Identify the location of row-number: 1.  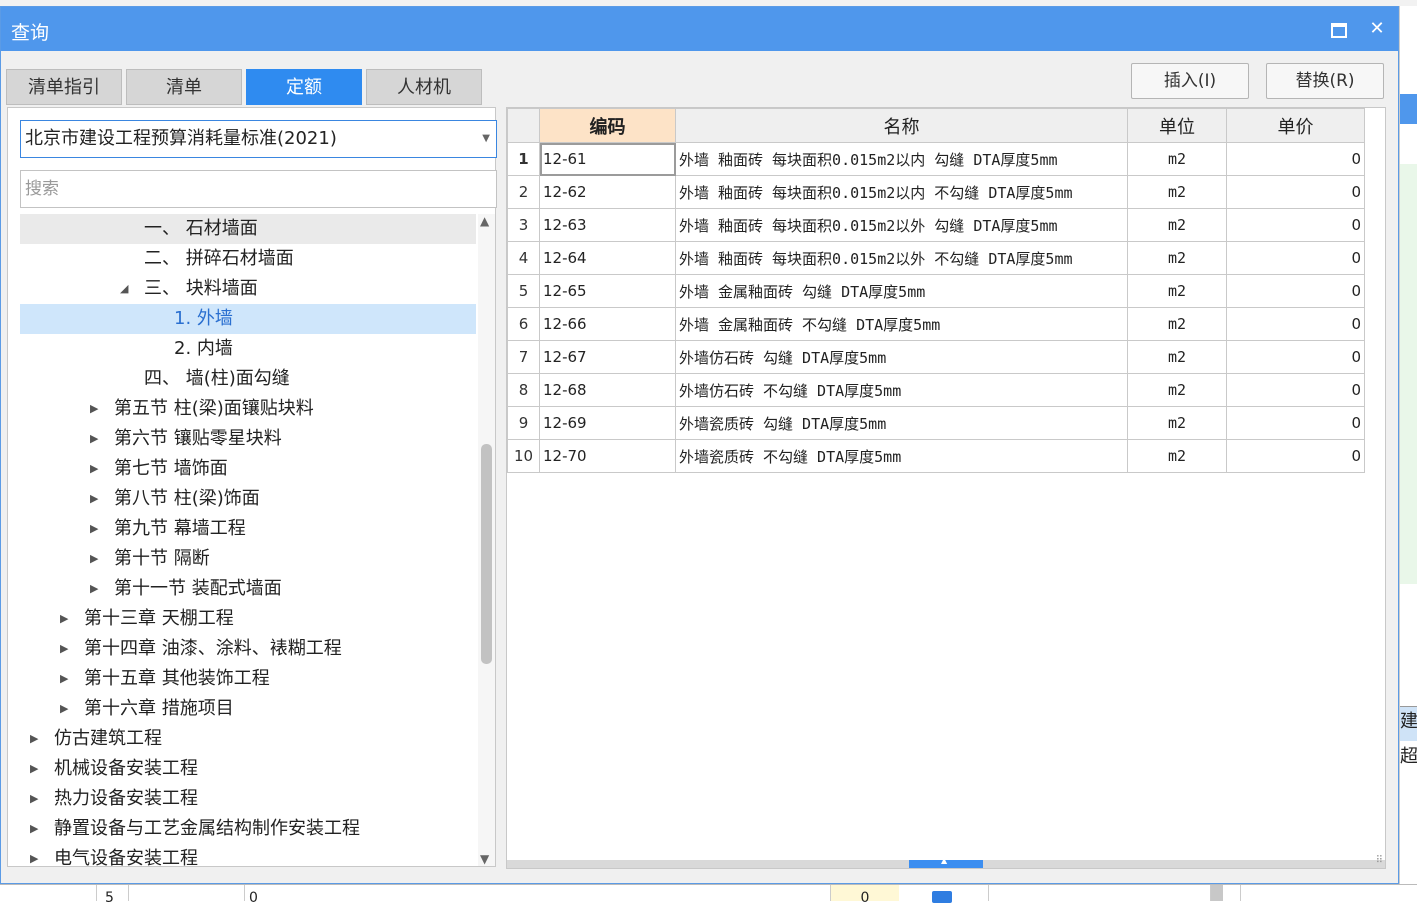
(523, 159).